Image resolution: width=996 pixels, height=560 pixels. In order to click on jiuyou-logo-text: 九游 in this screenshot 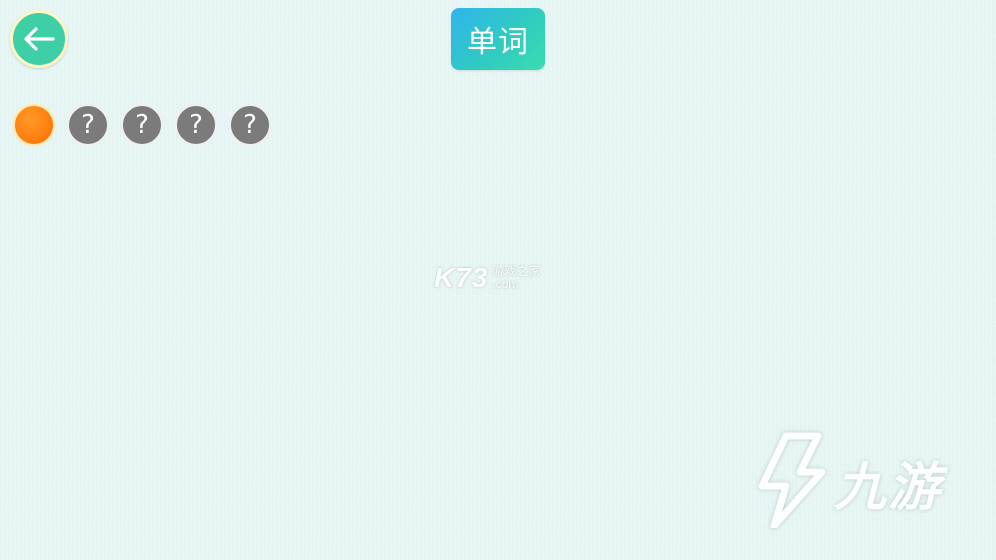, I will do `click(888, 487)`.